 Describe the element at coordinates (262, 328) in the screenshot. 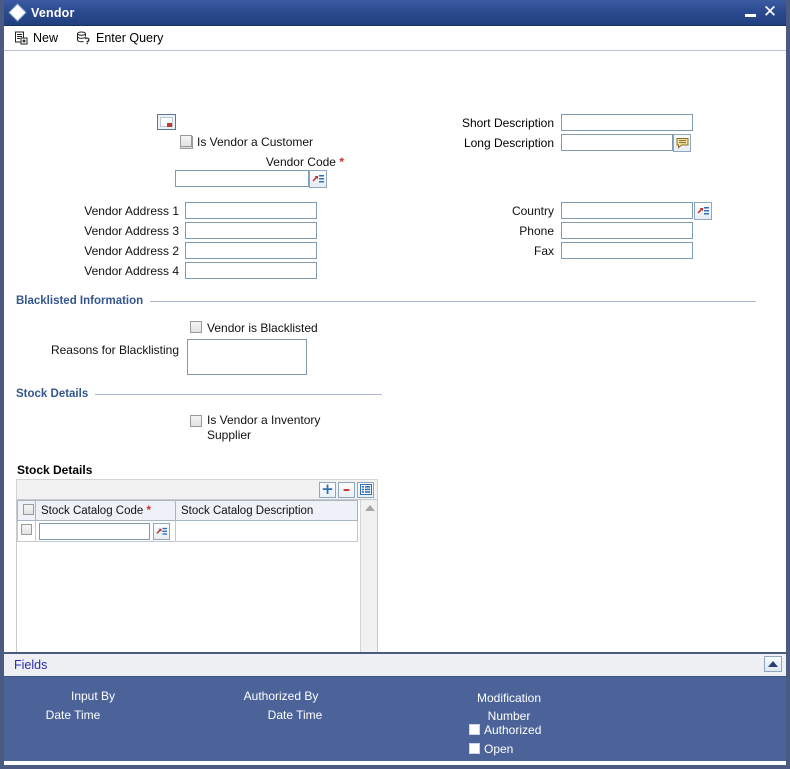

I see `vendor-is-blacklisted-label: Vendor is Blacklisted` at that location.